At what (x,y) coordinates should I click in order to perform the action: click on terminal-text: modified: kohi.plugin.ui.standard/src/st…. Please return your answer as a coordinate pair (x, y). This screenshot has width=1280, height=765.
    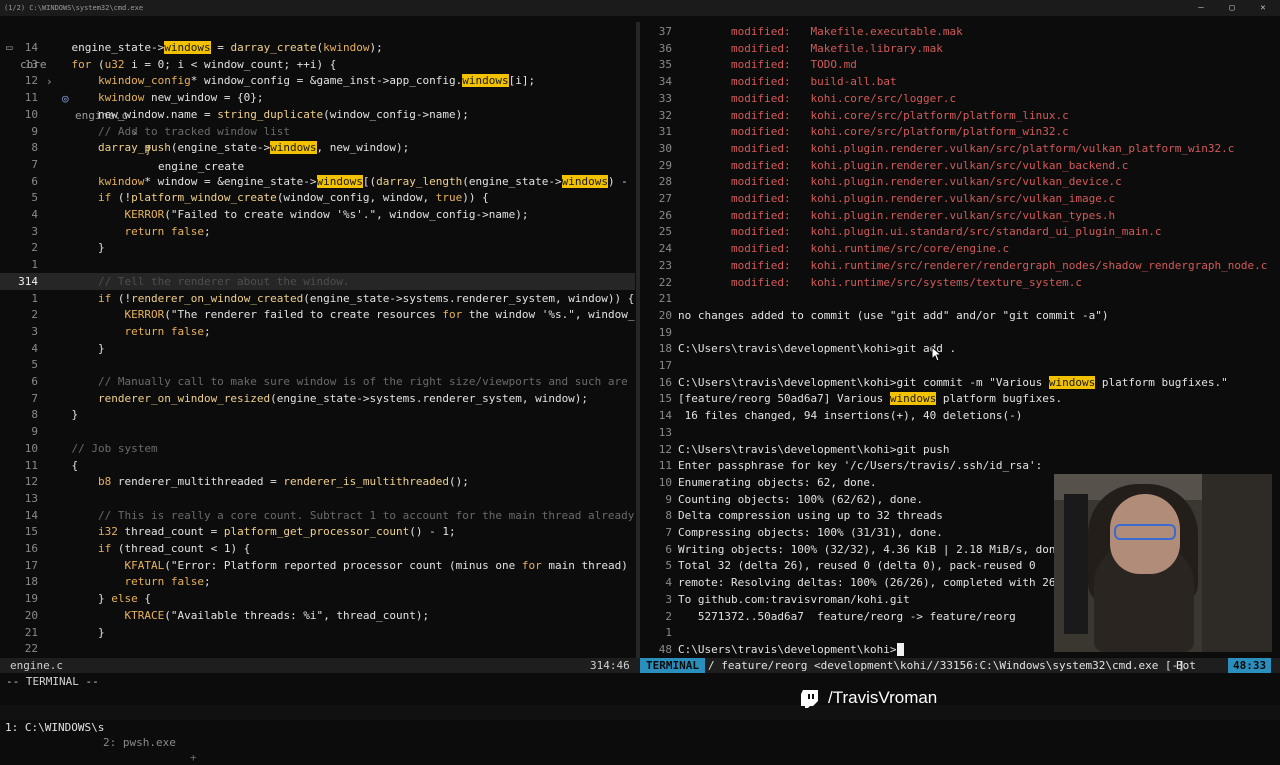
    Looking at the image, I should click on (946, 232).